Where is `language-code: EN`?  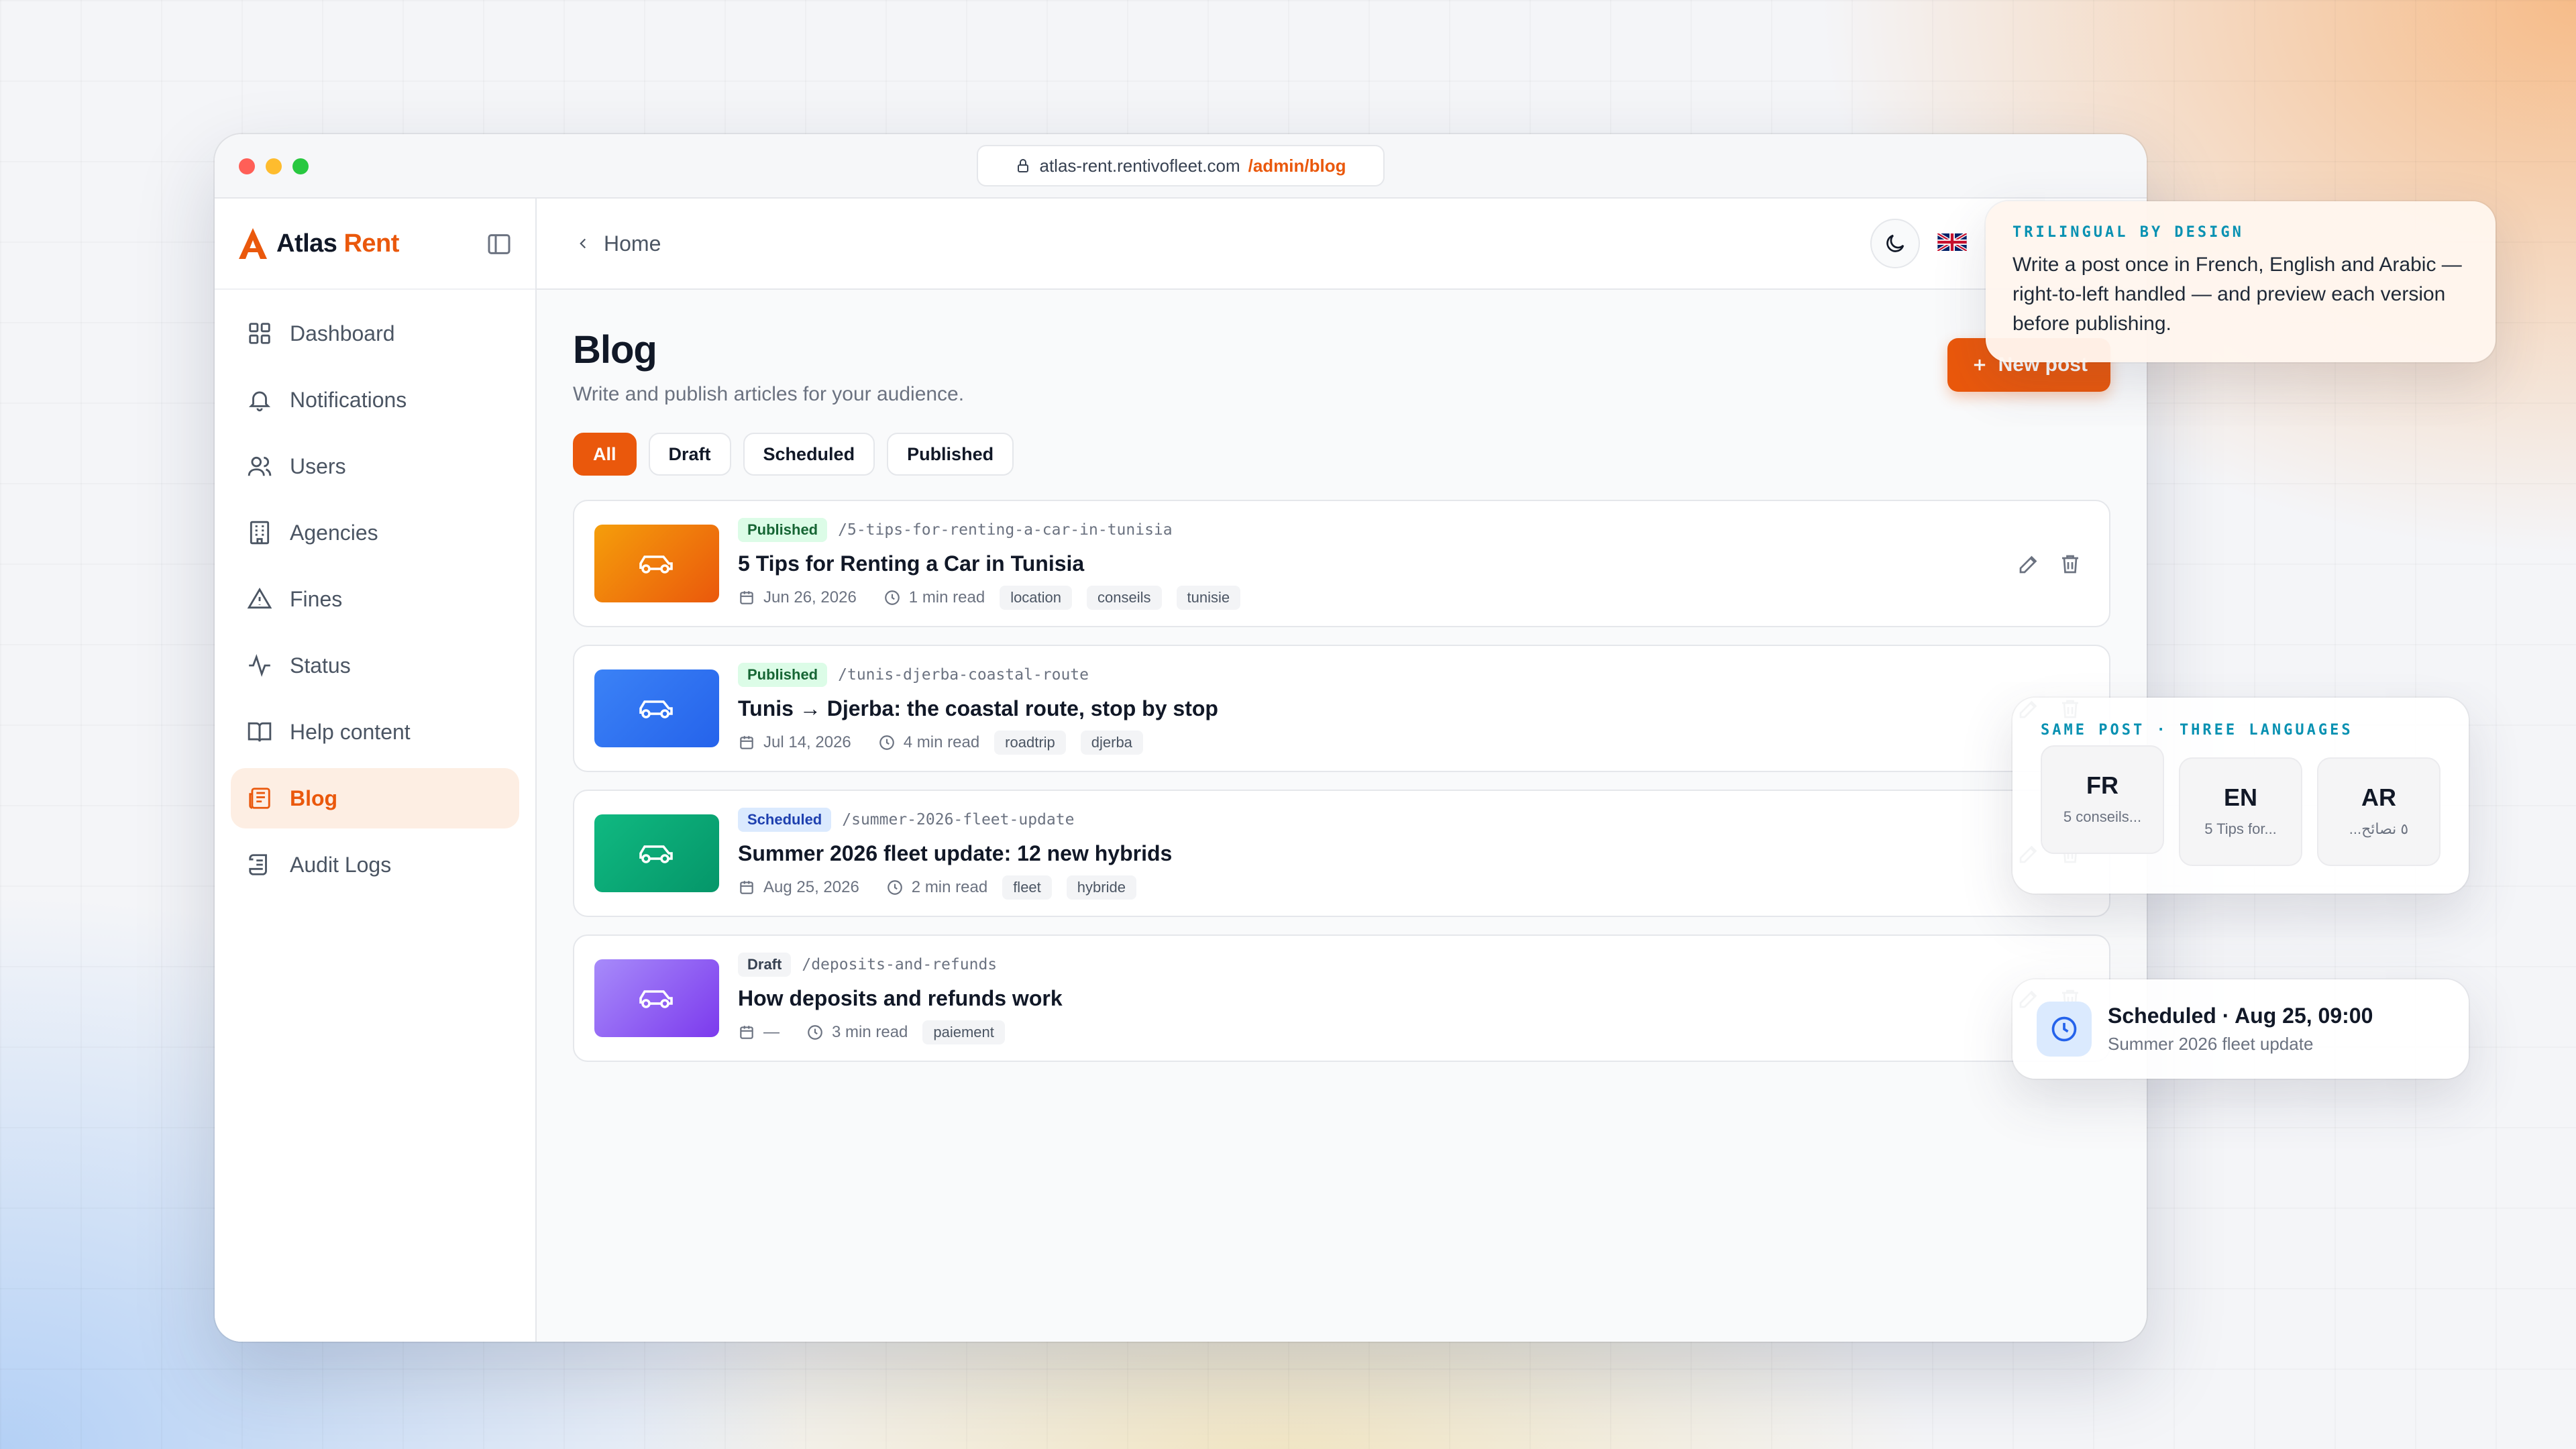 language-code: EN is located at coordinates (2240, 797).